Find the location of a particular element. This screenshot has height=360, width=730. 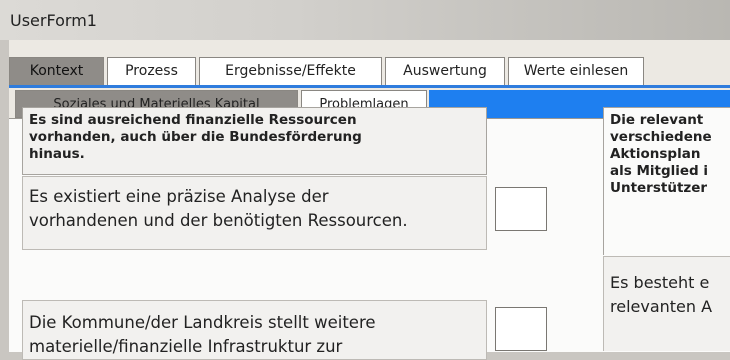

right-header-line: Die relevant is located at coordinates (657, 120).